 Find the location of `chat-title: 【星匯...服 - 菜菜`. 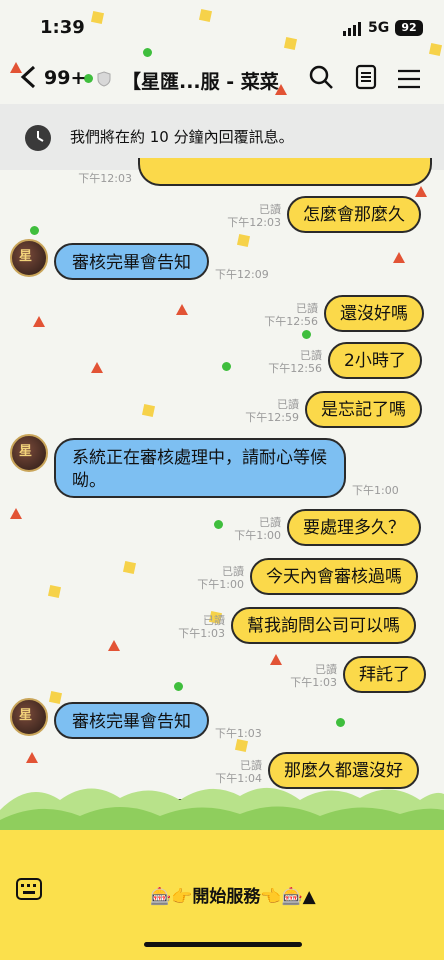

chat-title: 【星匯...服 - 菜菜 is located at coordinates (200, 80).